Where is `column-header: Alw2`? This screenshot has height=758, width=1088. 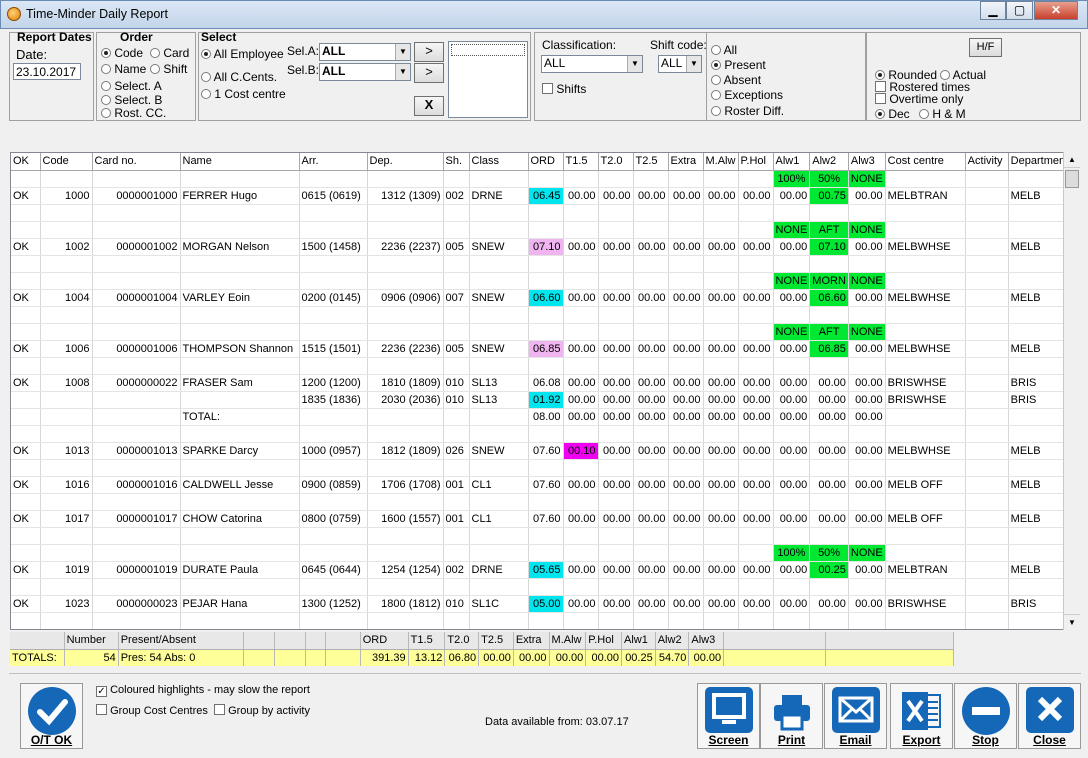 column-header: Alw2 is located at coordinates (829, 162).